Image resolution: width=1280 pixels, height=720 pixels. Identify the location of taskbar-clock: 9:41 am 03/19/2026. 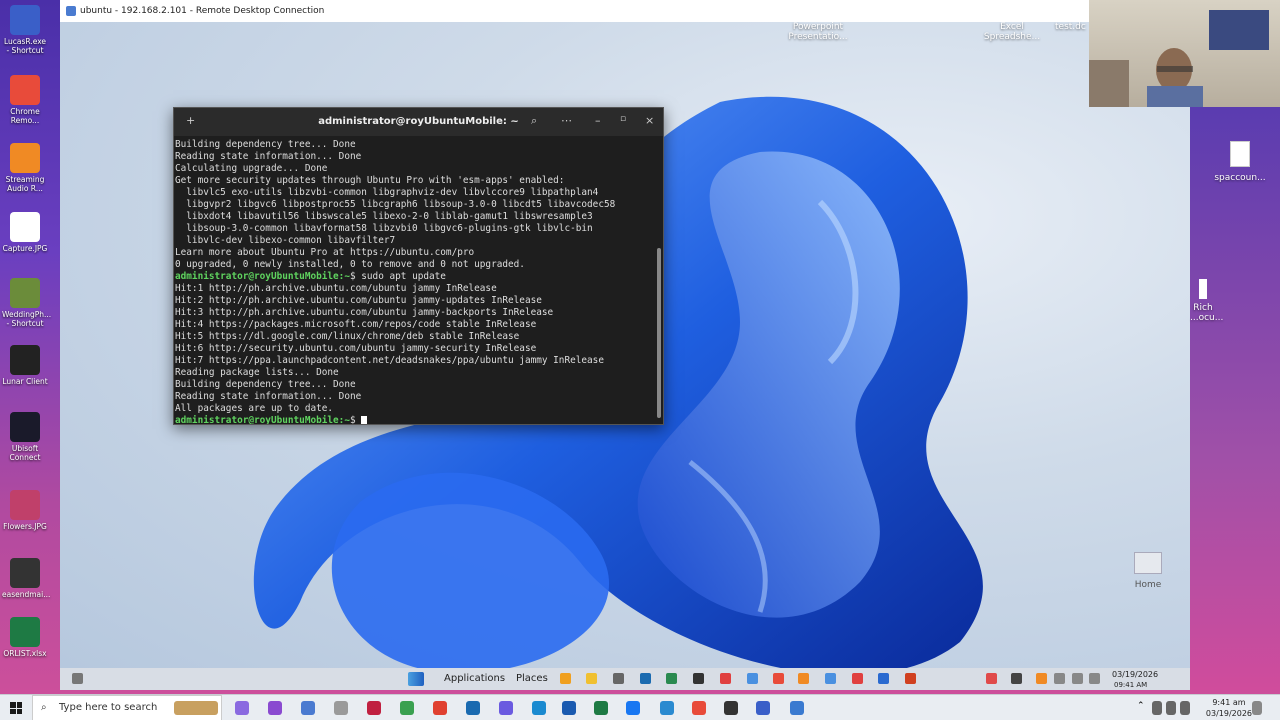
(1229, 708).